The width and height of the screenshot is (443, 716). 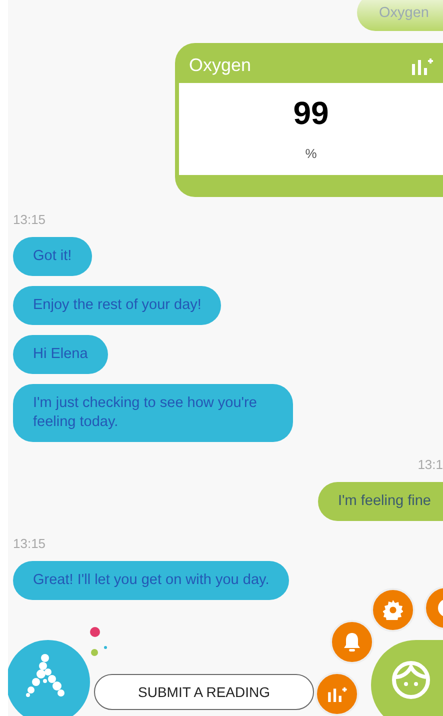 I want to click on profile-button, so click(x=407, y=678).